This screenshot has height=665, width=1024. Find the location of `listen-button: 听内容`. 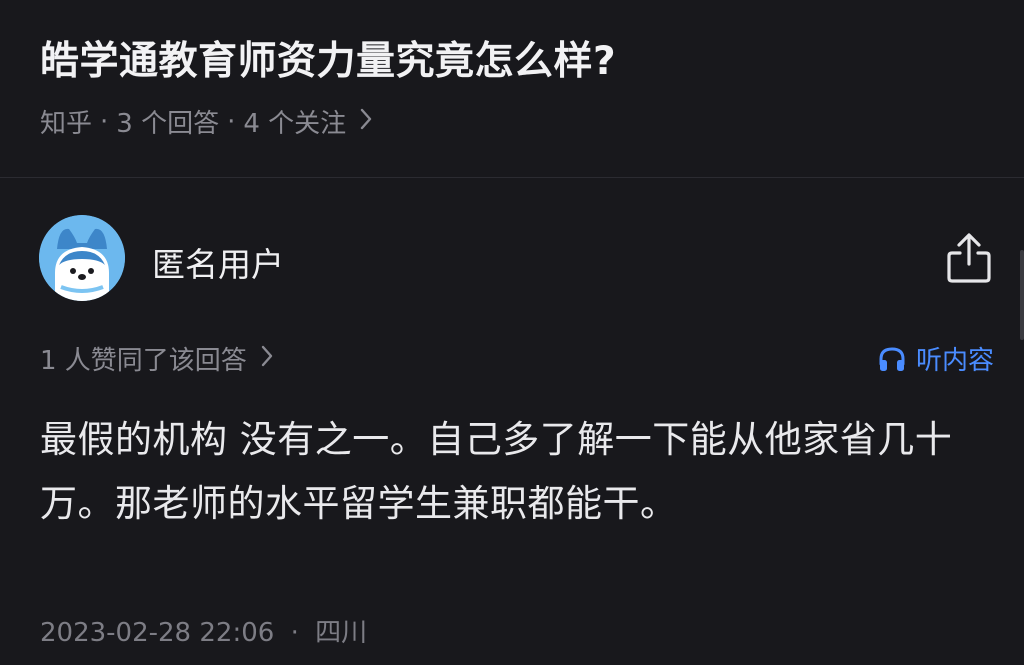

listen-button: 听内容 is located at coordinates (936, 358).